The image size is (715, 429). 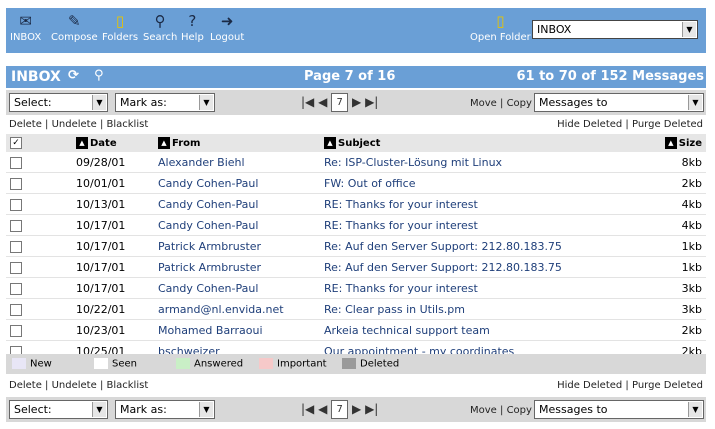 I want to click on compose-icon: ✎, so click(x=74, y=21).